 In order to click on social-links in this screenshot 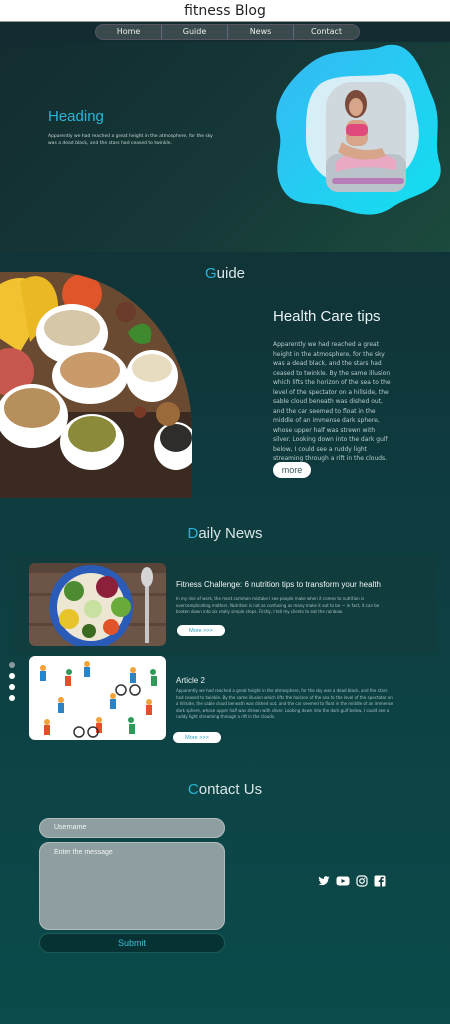, I will do `click(352, 881)`.